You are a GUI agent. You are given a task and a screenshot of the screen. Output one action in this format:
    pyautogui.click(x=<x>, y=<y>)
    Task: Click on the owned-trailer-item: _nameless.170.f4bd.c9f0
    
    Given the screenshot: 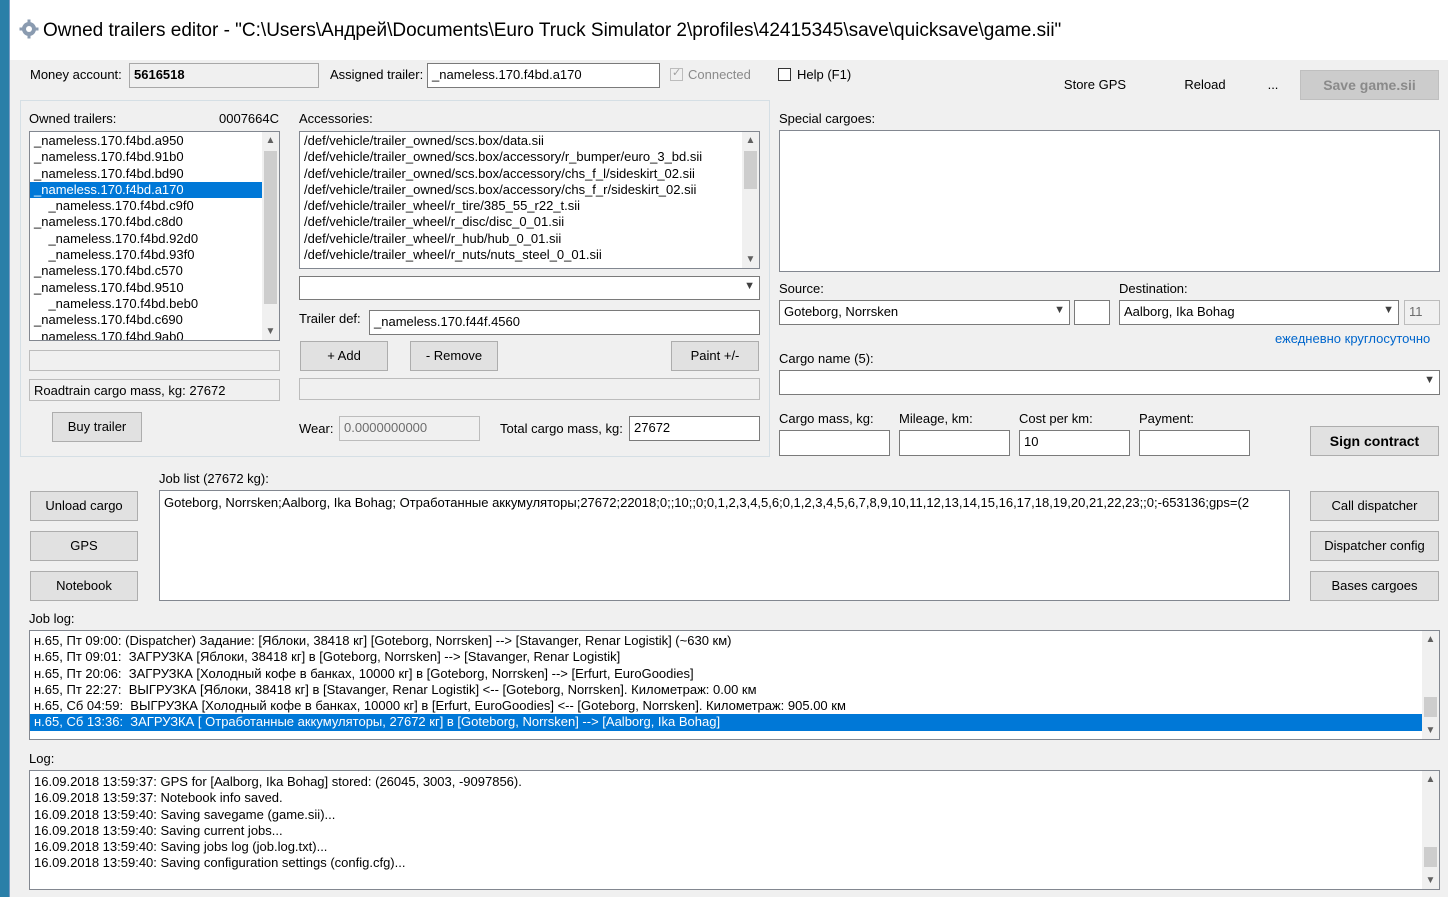 What is the action you would take?
    pyautogui.click(x=154, y=206)
    